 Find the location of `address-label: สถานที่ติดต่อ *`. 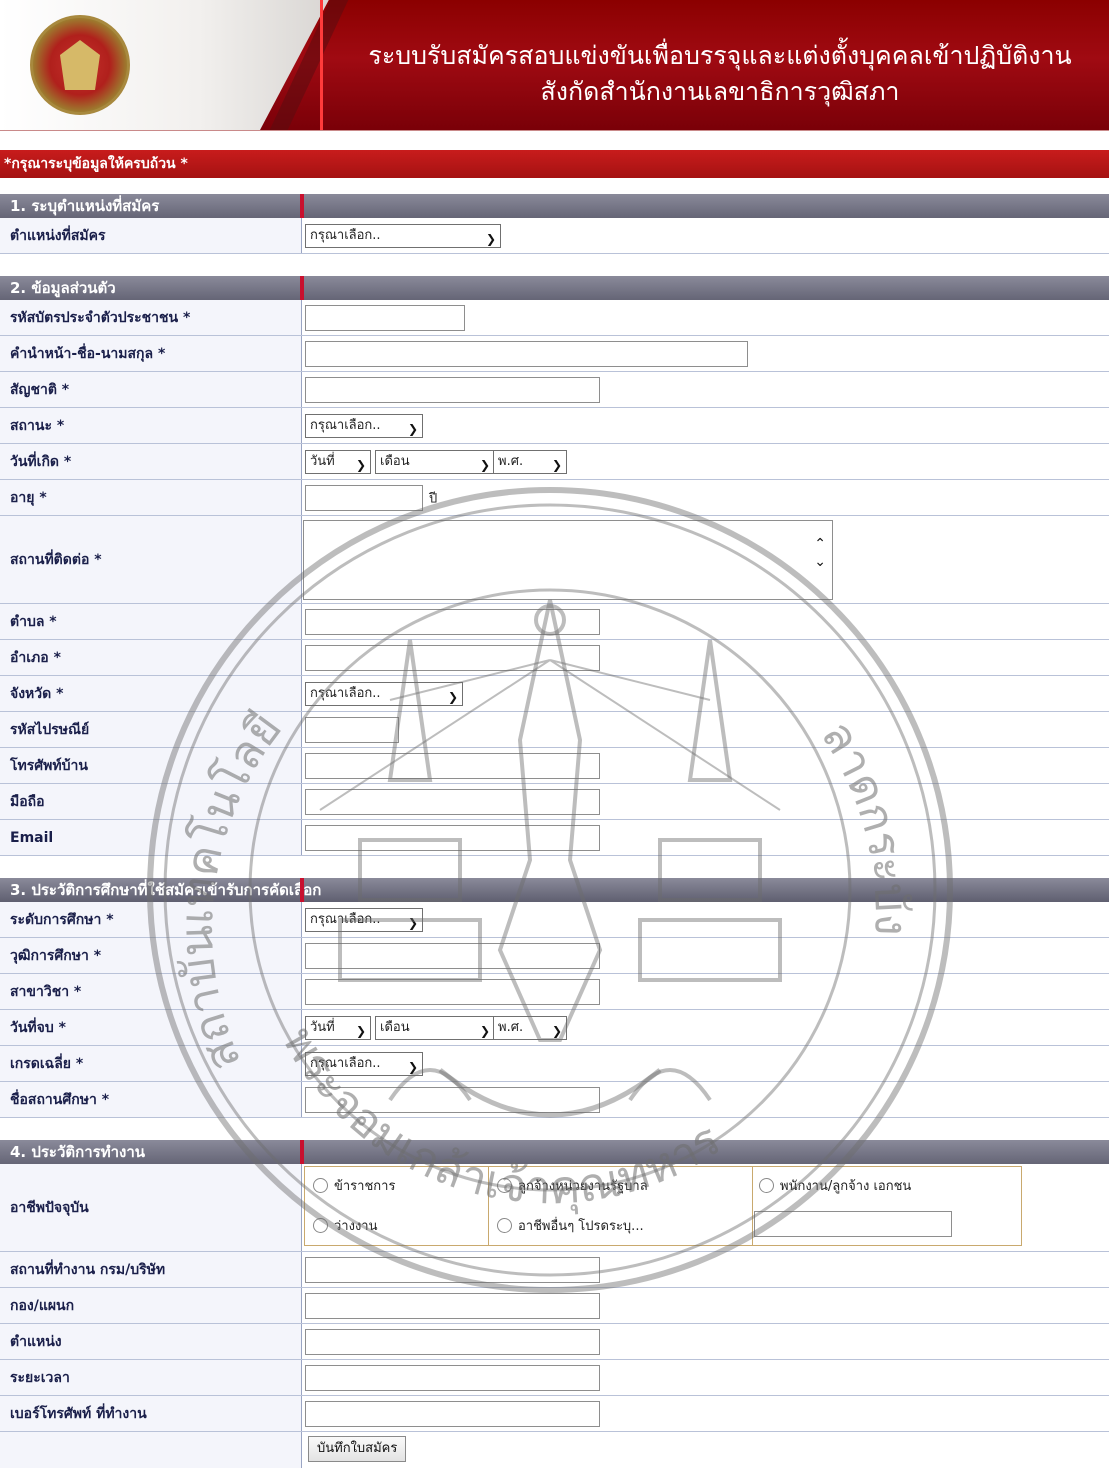

address-label: สถานที่ติดต่อ * is located at coordinates (151, 559).